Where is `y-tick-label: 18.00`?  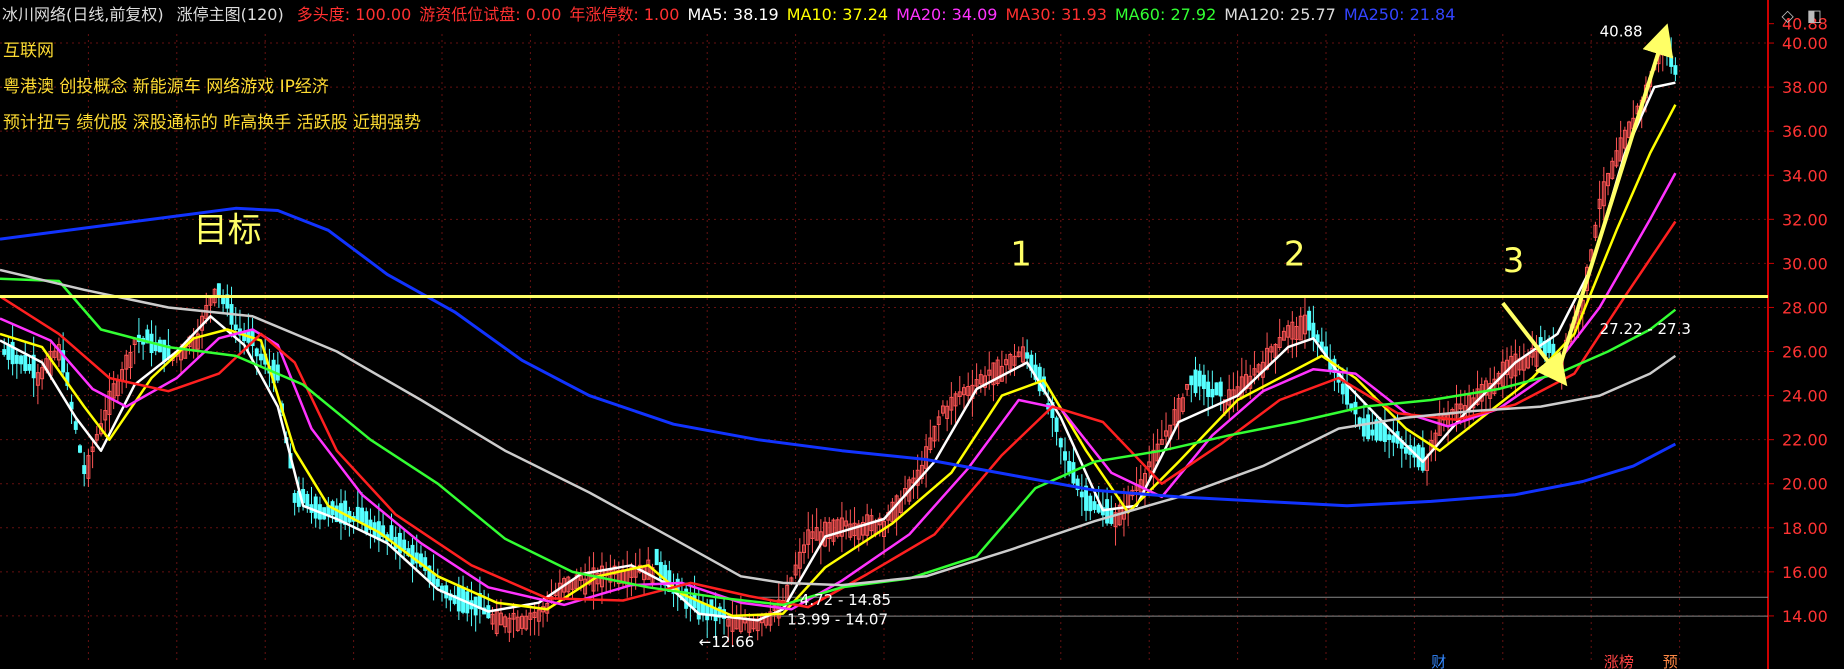
y-tick-label: 18.00 is located at coordinates (1805, 528).